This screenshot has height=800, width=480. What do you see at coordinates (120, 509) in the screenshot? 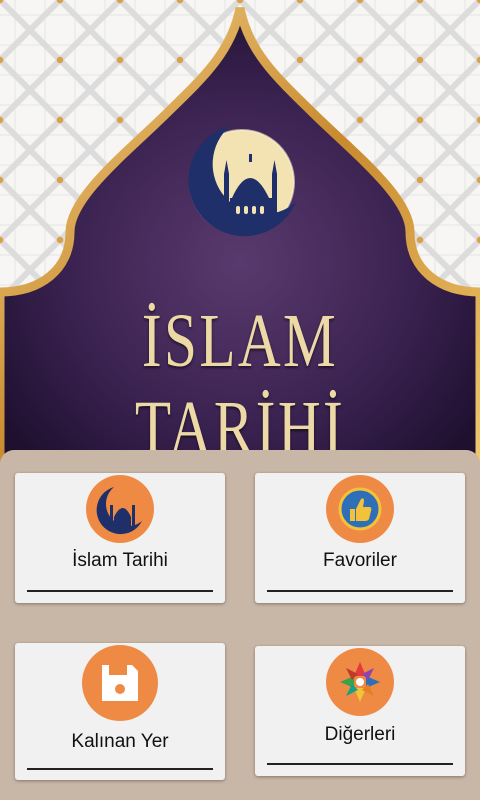
I see `mosque-icon` at bounding box center [120, 509].